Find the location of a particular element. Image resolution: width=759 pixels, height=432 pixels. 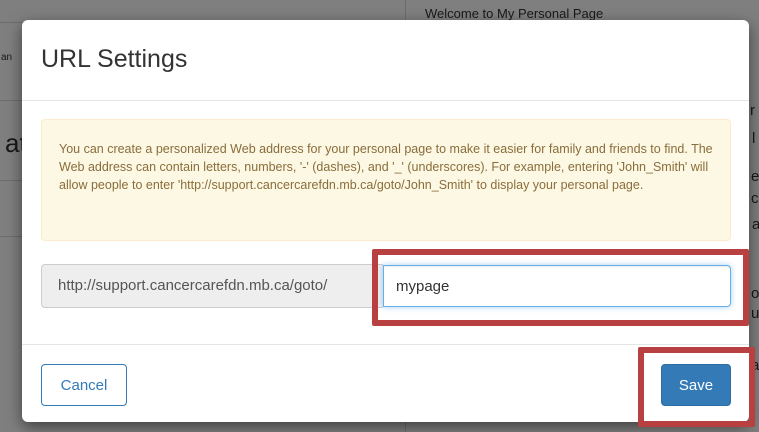

url-prefix-addon: http://support.cancercarefdn.mb.ca/goto/ is located at coordinates (212, 286).